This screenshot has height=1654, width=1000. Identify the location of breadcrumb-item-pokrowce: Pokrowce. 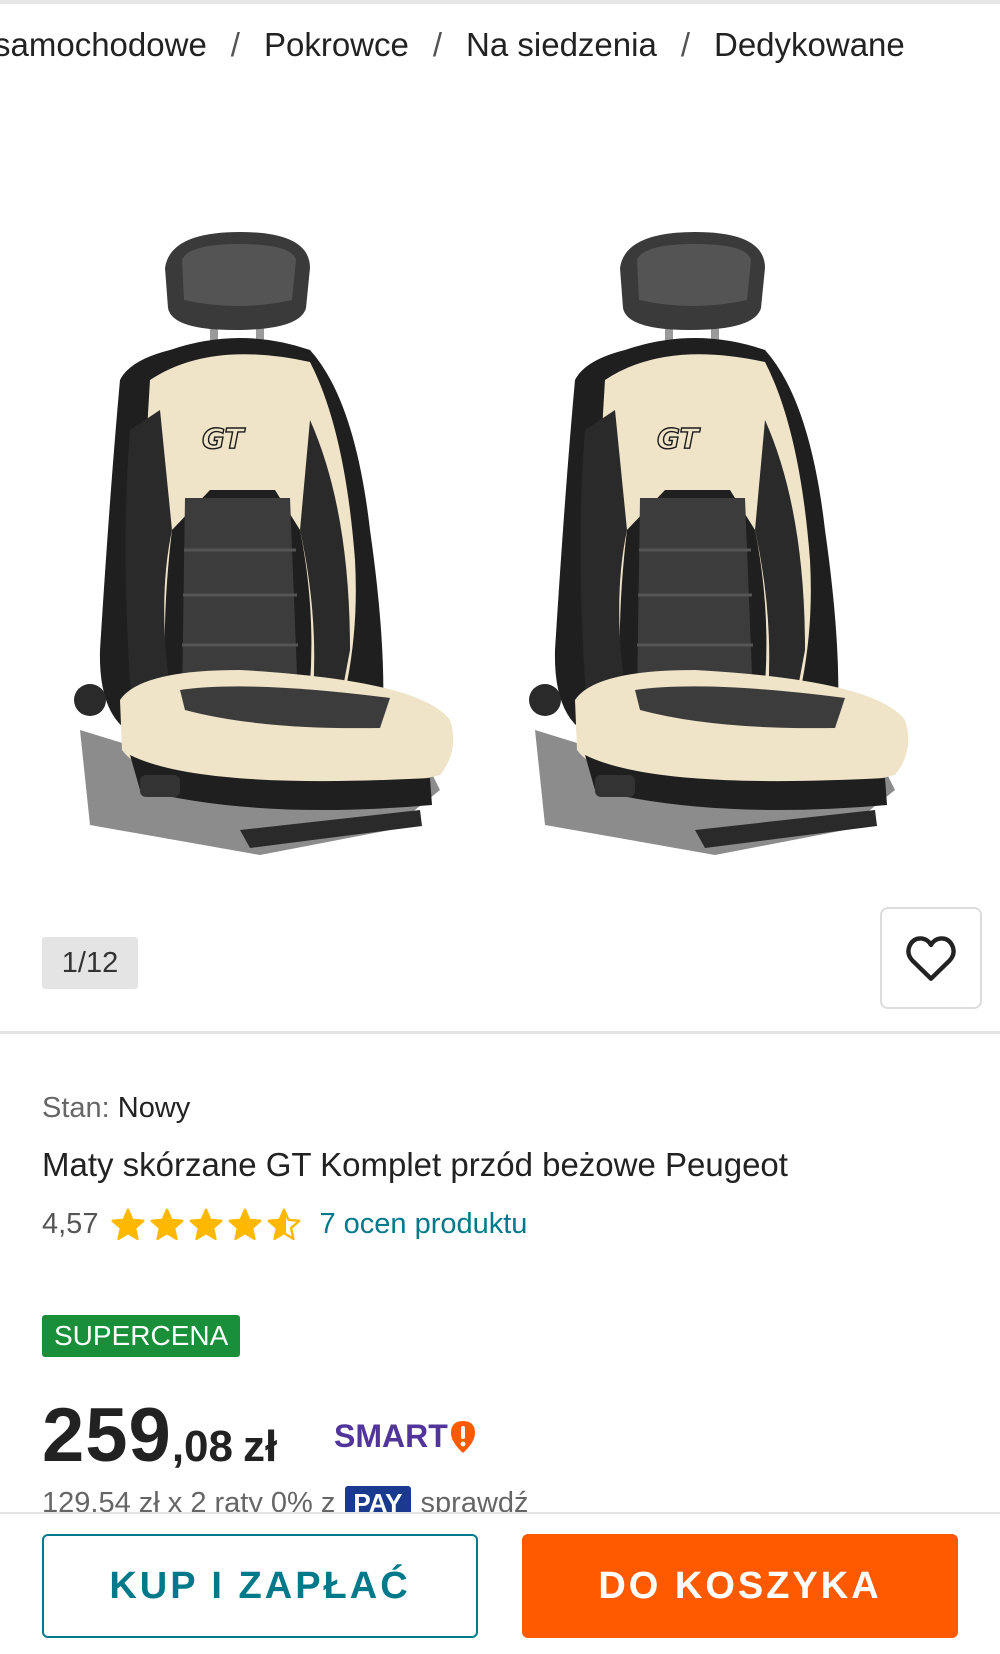
(336, 45).